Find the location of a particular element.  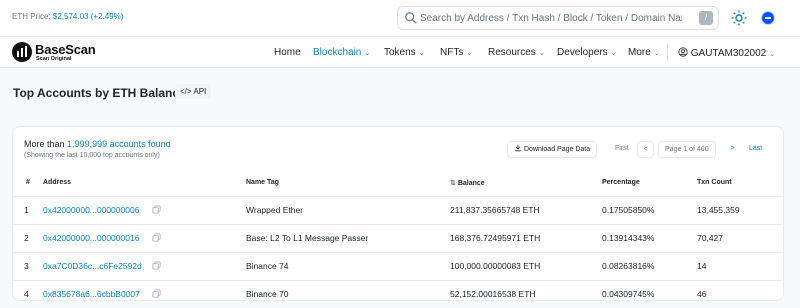

row-txn-count: 46 is located at coordinates (702, 294).